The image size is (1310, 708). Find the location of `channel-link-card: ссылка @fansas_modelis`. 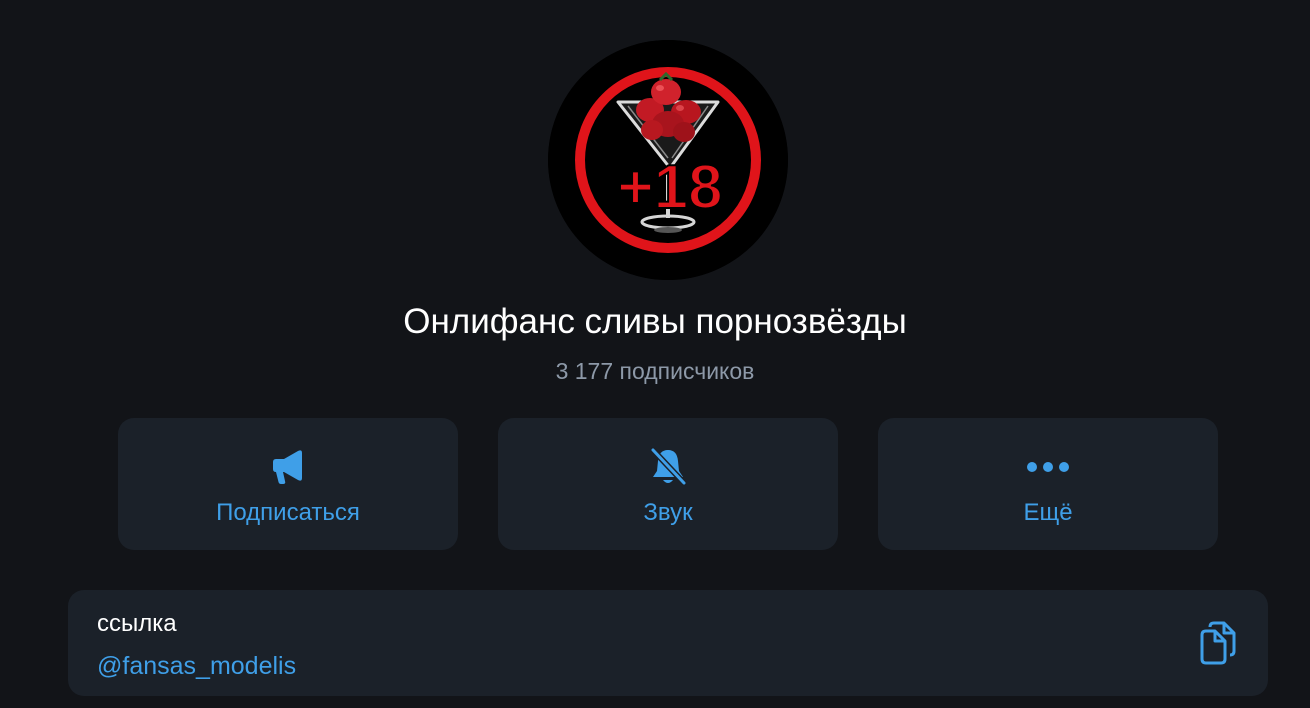

channel-link-card: ссылка @fansas_modelis is located at coordinates (668, 643).